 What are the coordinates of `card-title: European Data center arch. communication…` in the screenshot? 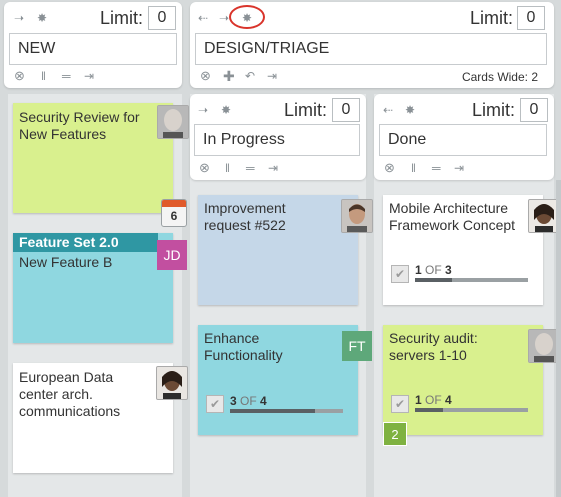 It's located at (70, 394).